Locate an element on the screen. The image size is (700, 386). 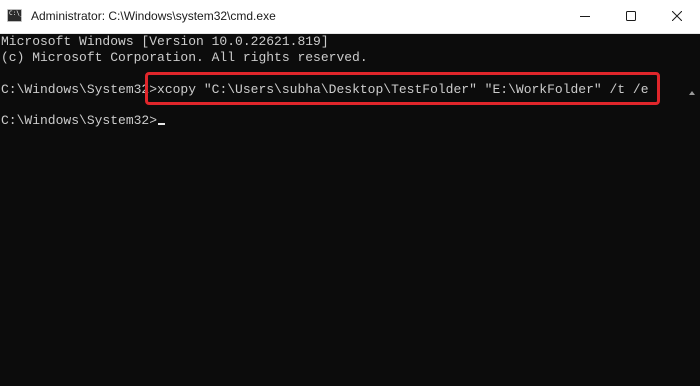
current-prompt: C:\Windows\System32> is located at coordinates (79, 120).